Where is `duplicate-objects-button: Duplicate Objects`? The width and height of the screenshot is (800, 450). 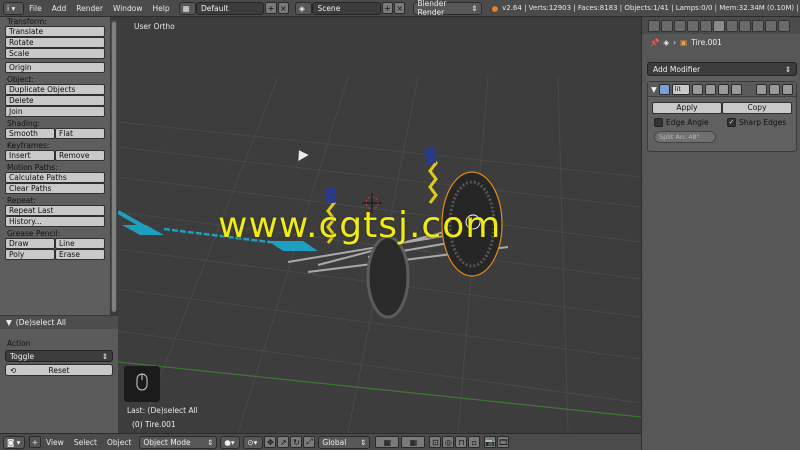
duplicate-objects-button: Duplicate Objects is located at coordinates (55, 89).